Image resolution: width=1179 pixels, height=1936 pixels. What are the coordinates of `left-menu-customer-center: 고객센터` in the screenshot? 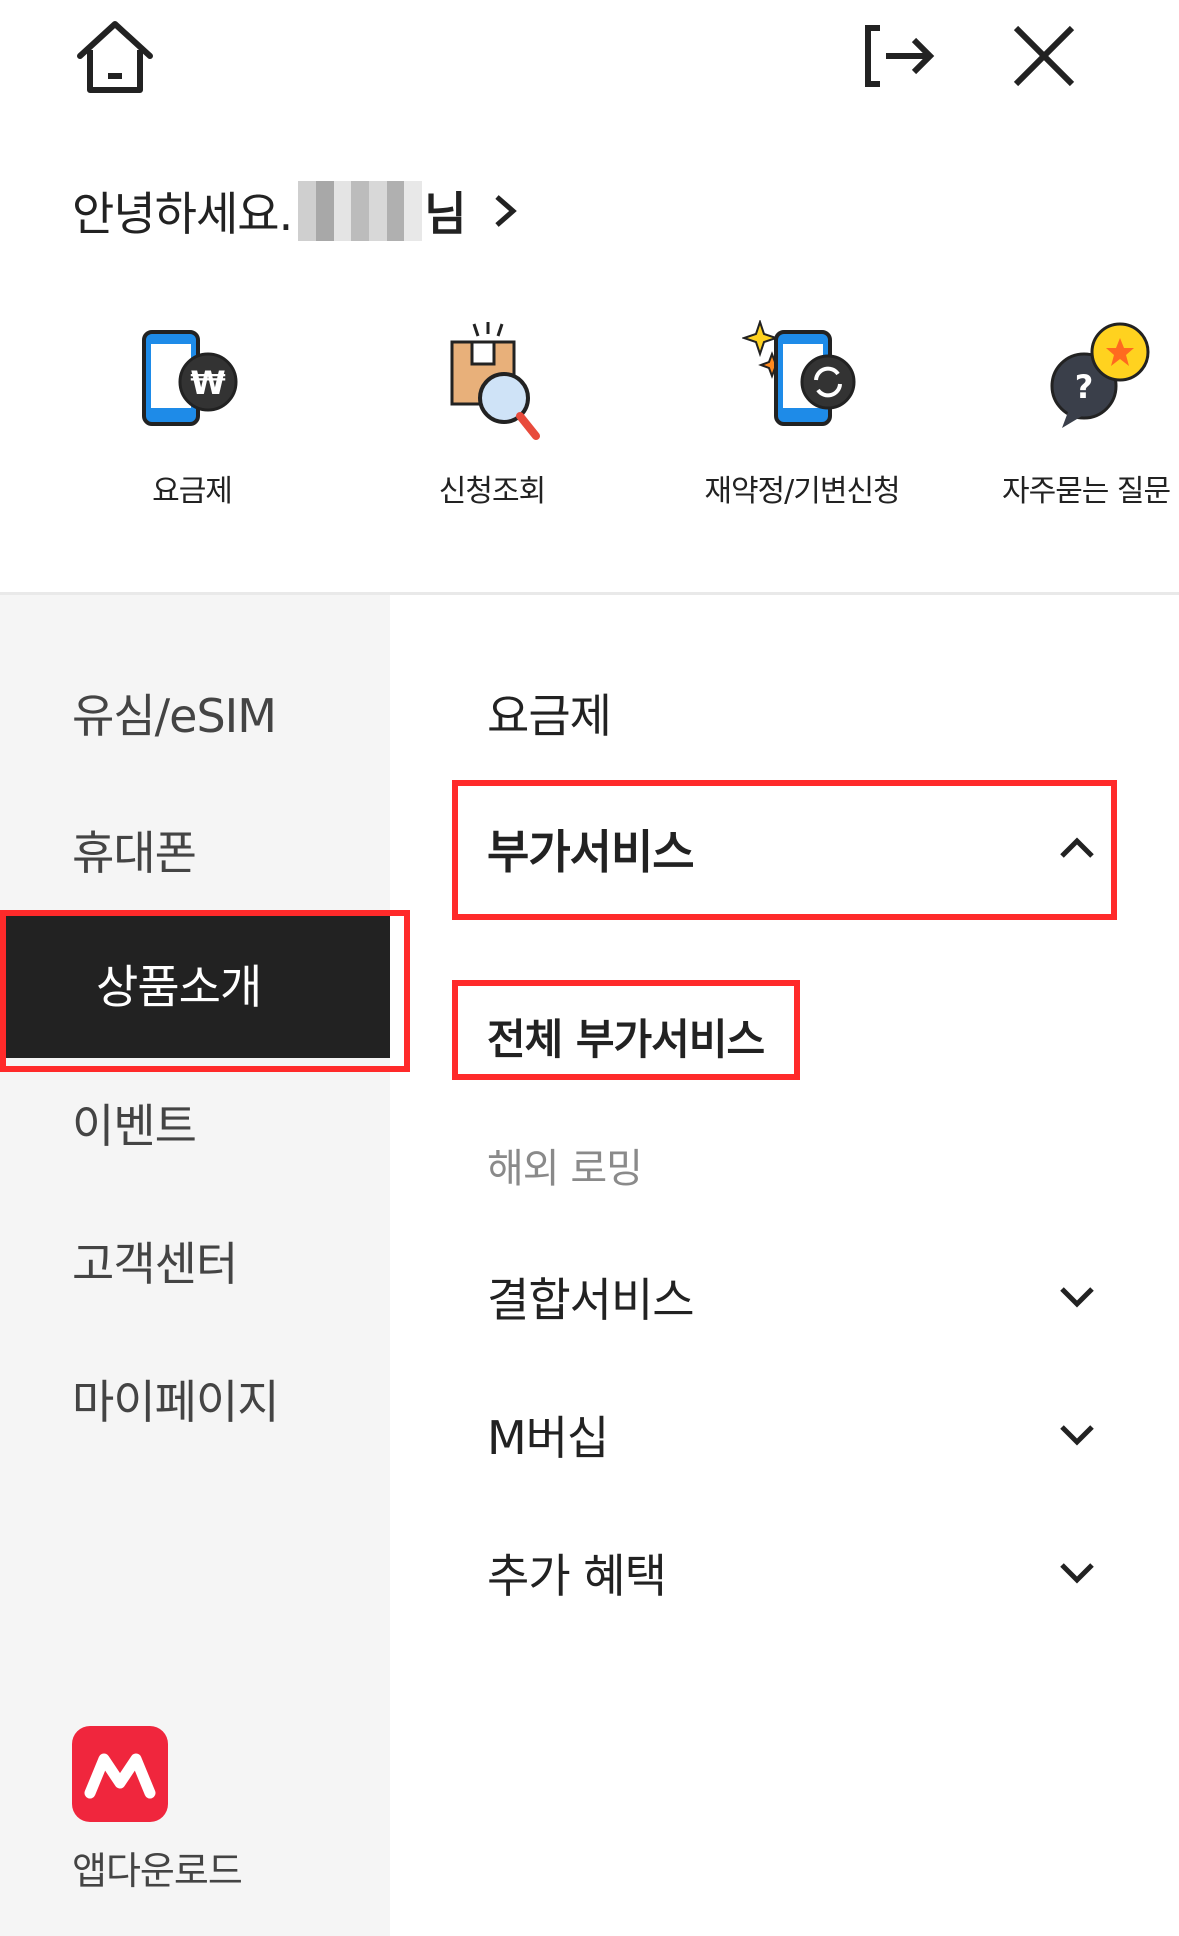 It's located at (155, 1261).